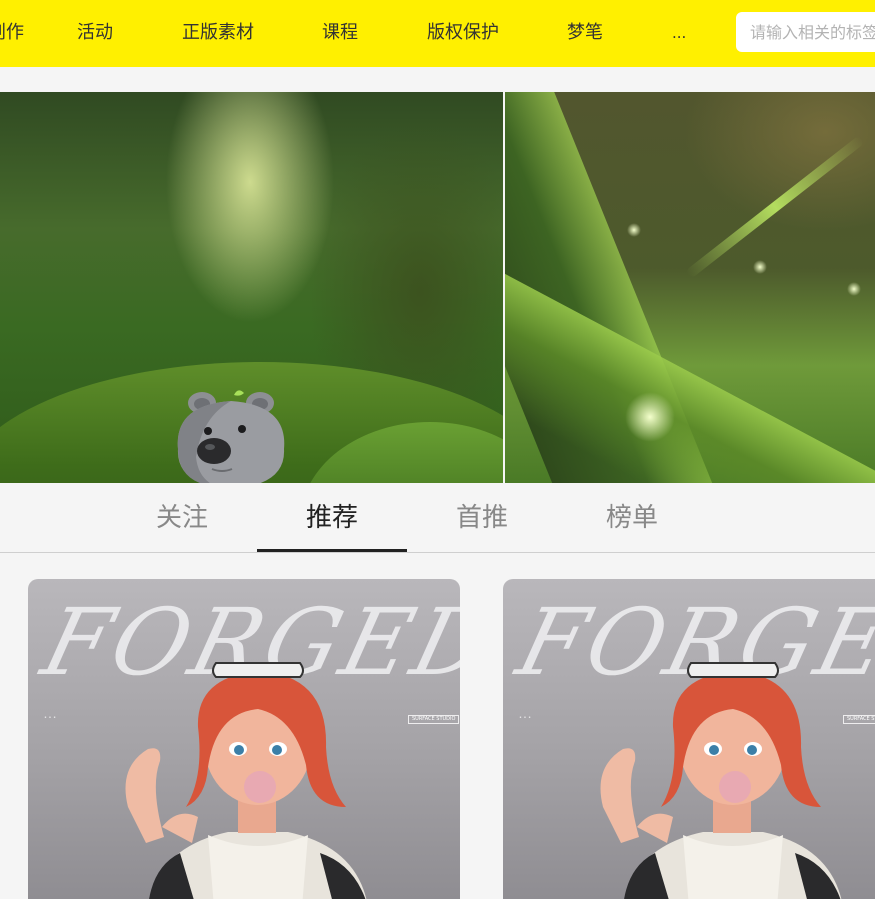 This screenshot has width=875, height=899. What do you see at coordinates (332, 518) in the screenshot?
I see `tab-recommended: 推荐` at bounding box center [332, 518].